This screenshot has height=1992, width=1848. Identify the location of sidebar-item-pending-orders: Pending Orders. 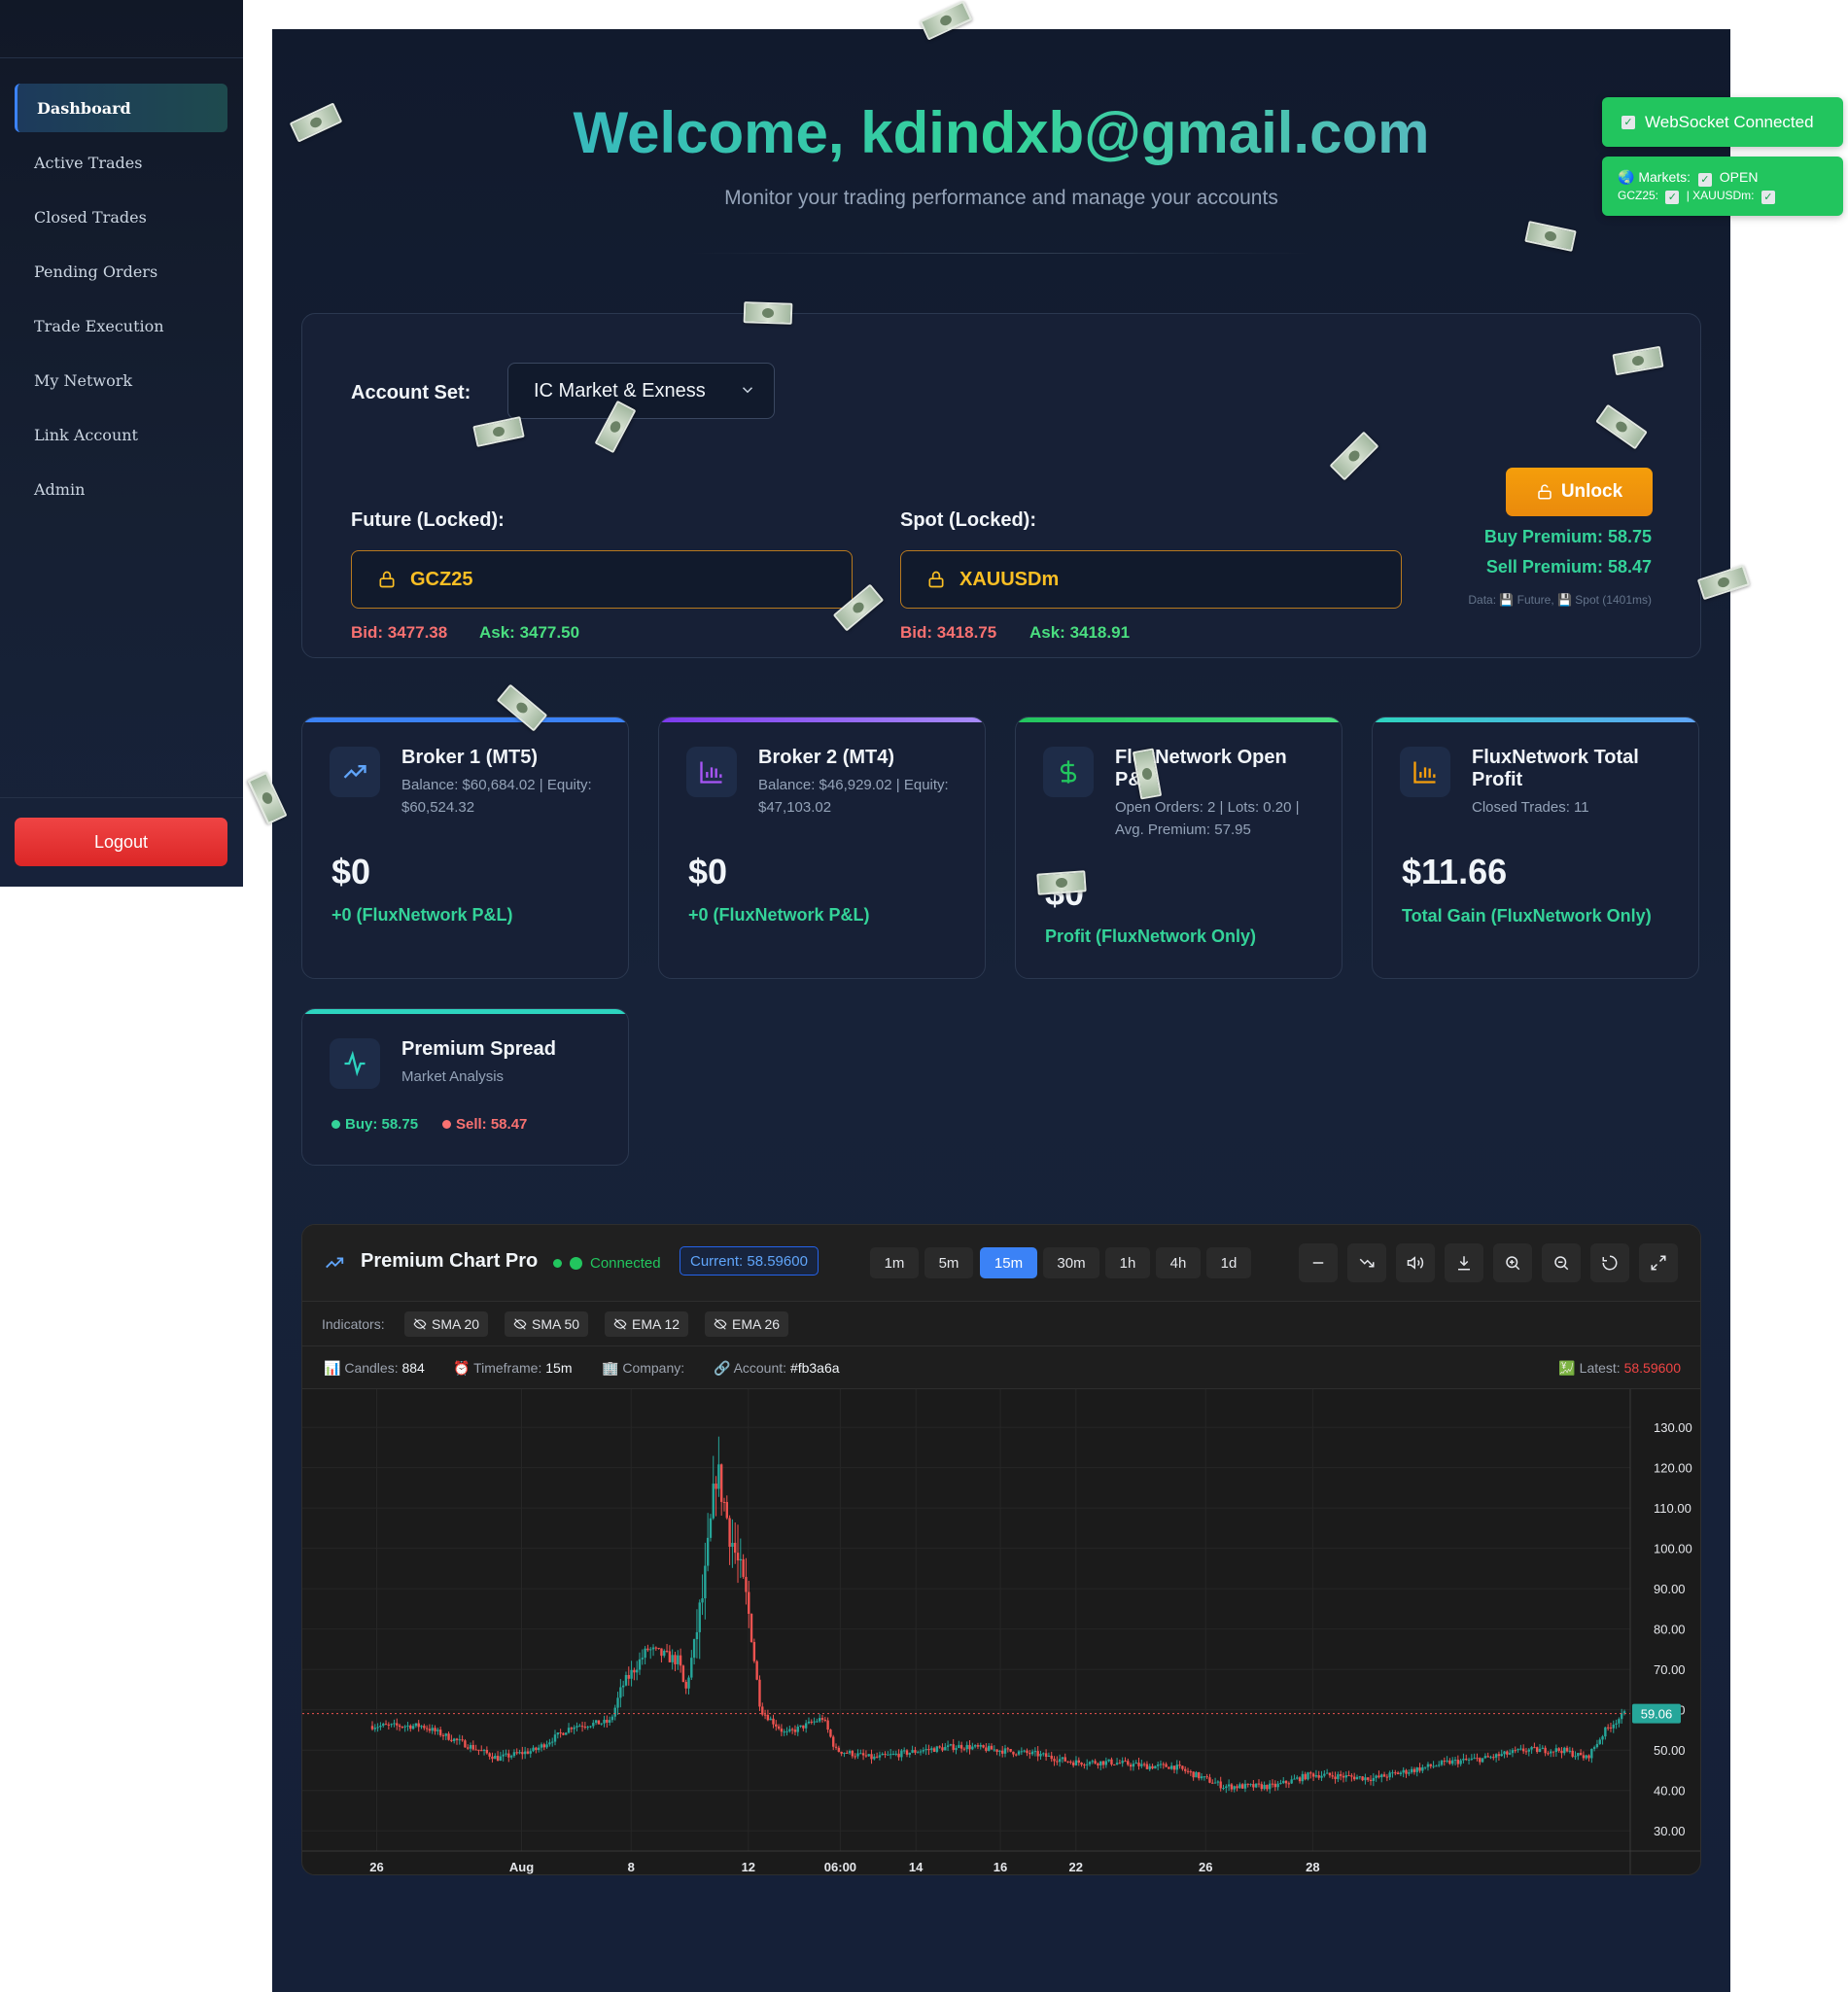
(121, 271).